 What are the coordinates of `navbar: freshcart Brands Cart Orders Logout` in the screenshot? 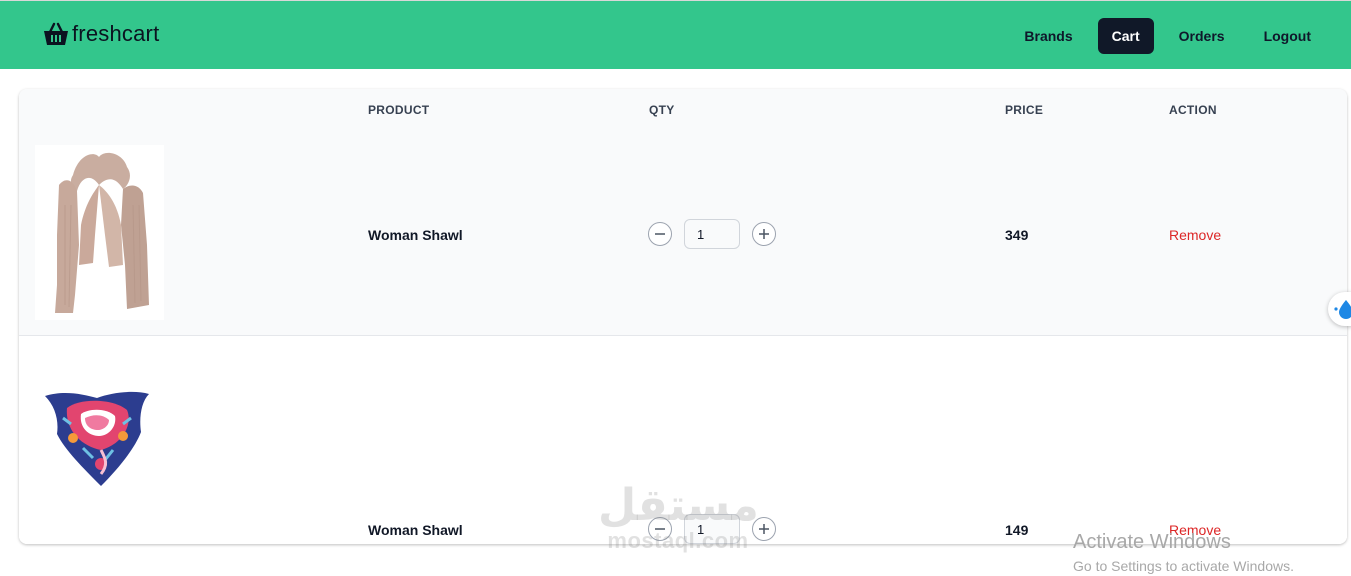 It's located at (675, 34).